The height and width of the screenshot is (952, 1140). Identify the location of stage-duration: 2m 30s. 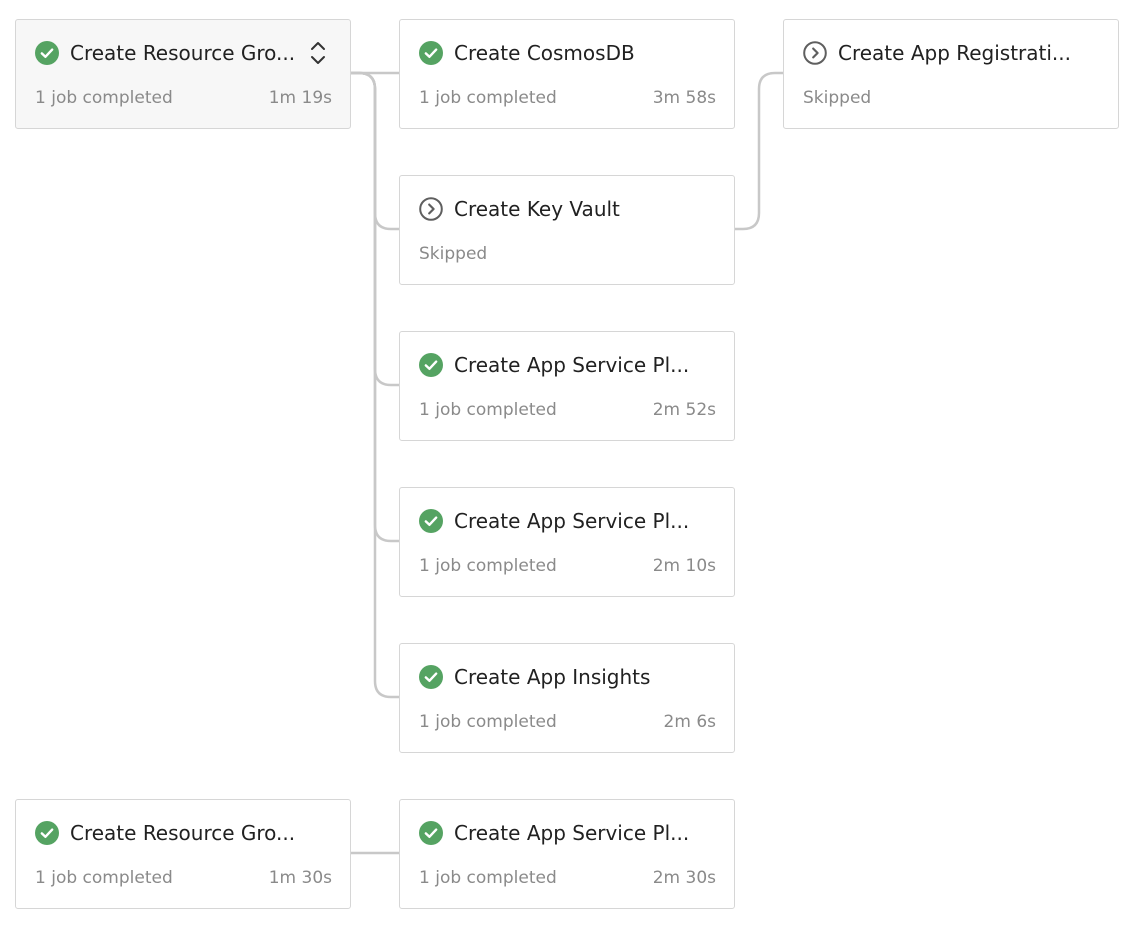
(684, 878).